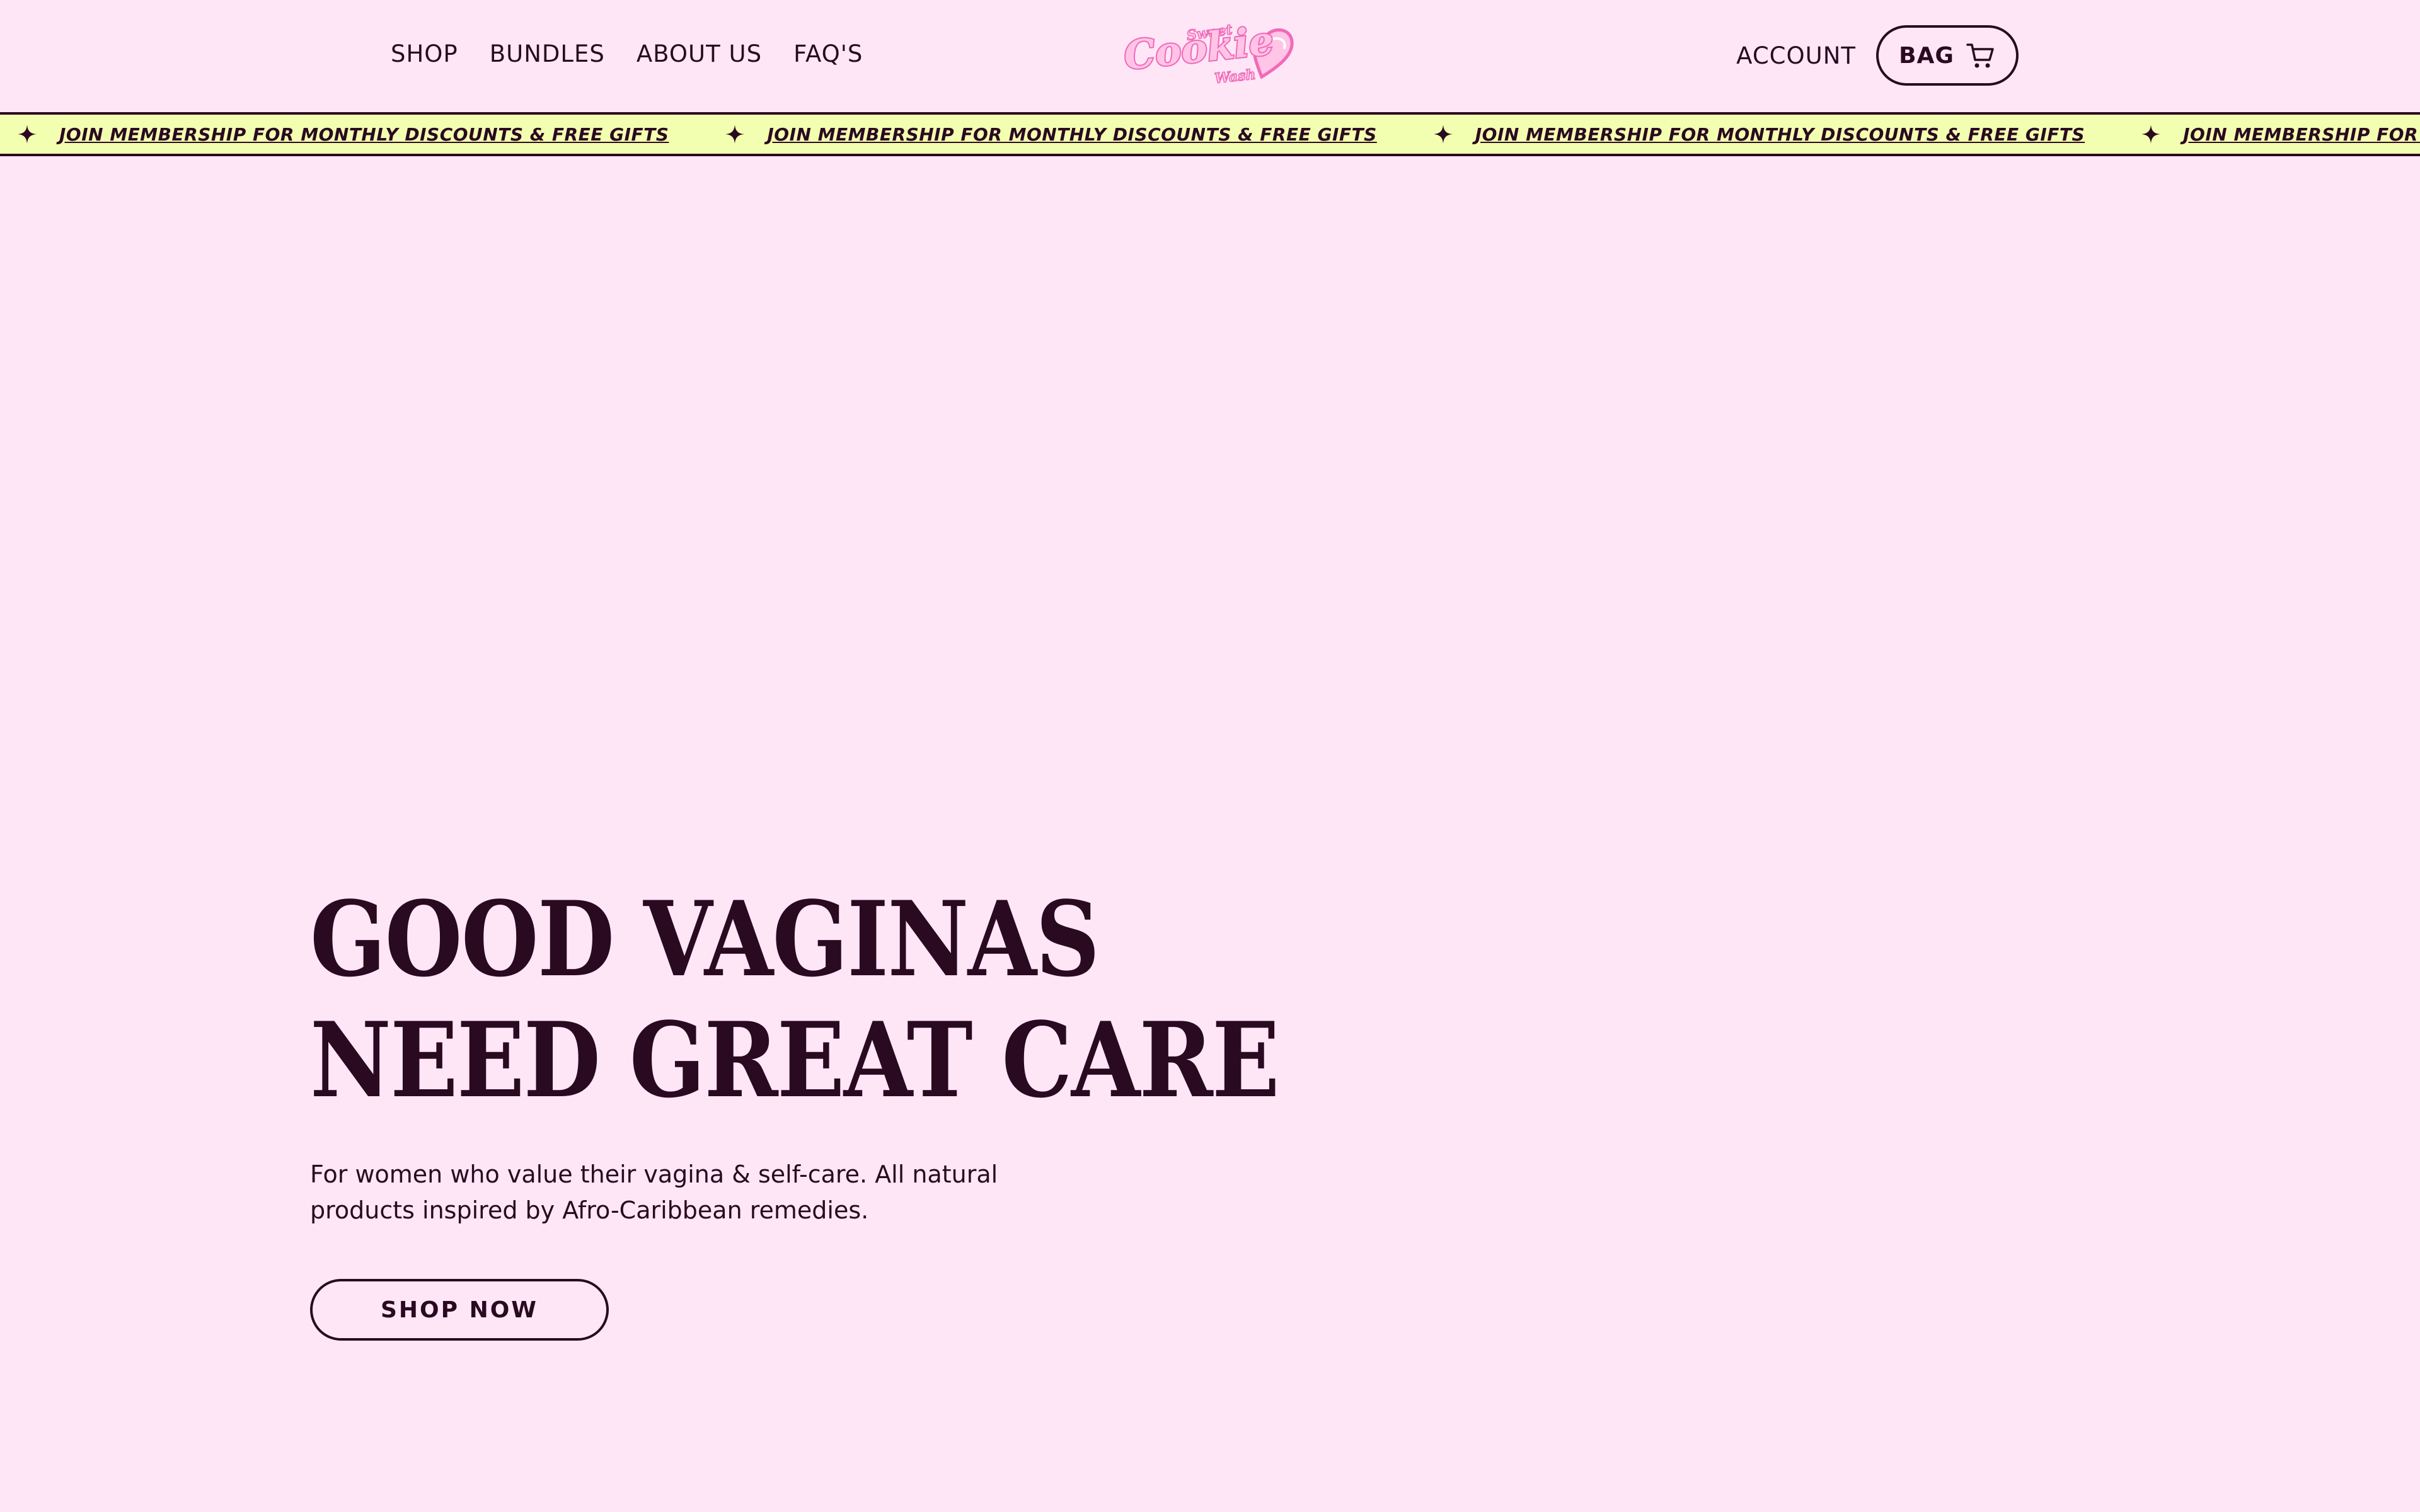 This screenshot has height=1512, width=2420. I want to click on cart-icon, so click(1980, 55).